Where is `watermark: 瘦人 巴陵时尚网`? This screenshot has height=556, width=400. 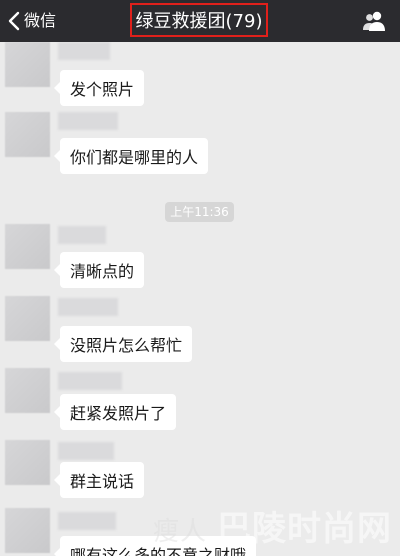 watermark: 瘦人 巴陵时尚网 is located at coordinates (272, 525).